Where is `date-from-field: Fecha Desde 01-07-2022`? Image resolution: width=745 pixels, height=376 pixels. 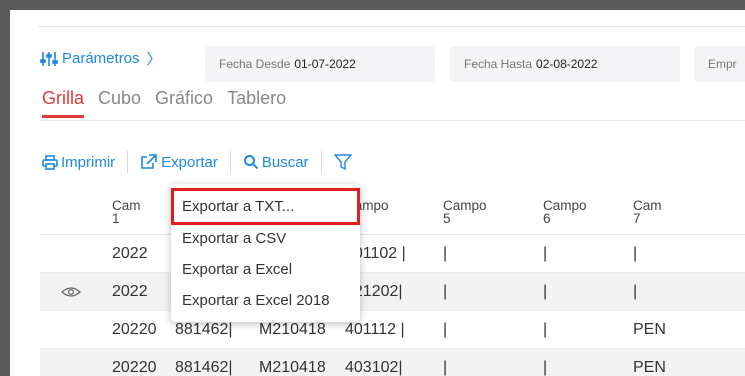
date-from-field: Fecha Desde 01-07-2022 is located at coordinates (320, 64).